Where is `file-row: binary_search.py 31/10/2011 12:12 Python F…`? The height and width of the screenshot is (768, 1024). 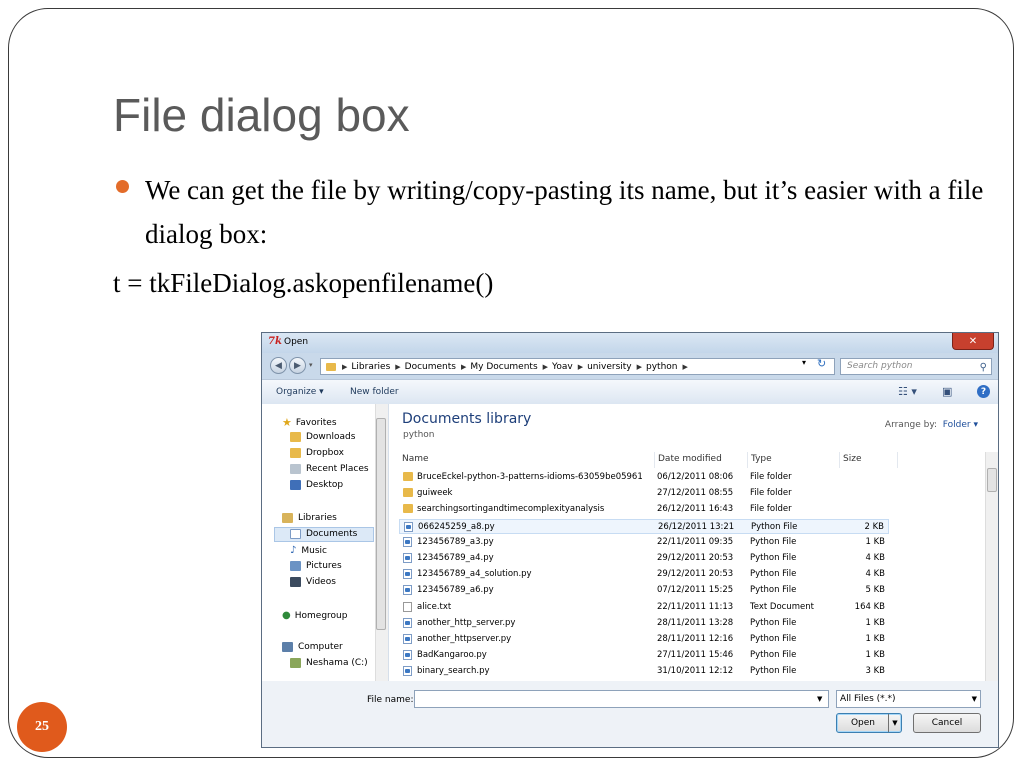
file-row: binary_search.py 31/10/2011 12:12 Python F… is located at coordinates (644, 671).